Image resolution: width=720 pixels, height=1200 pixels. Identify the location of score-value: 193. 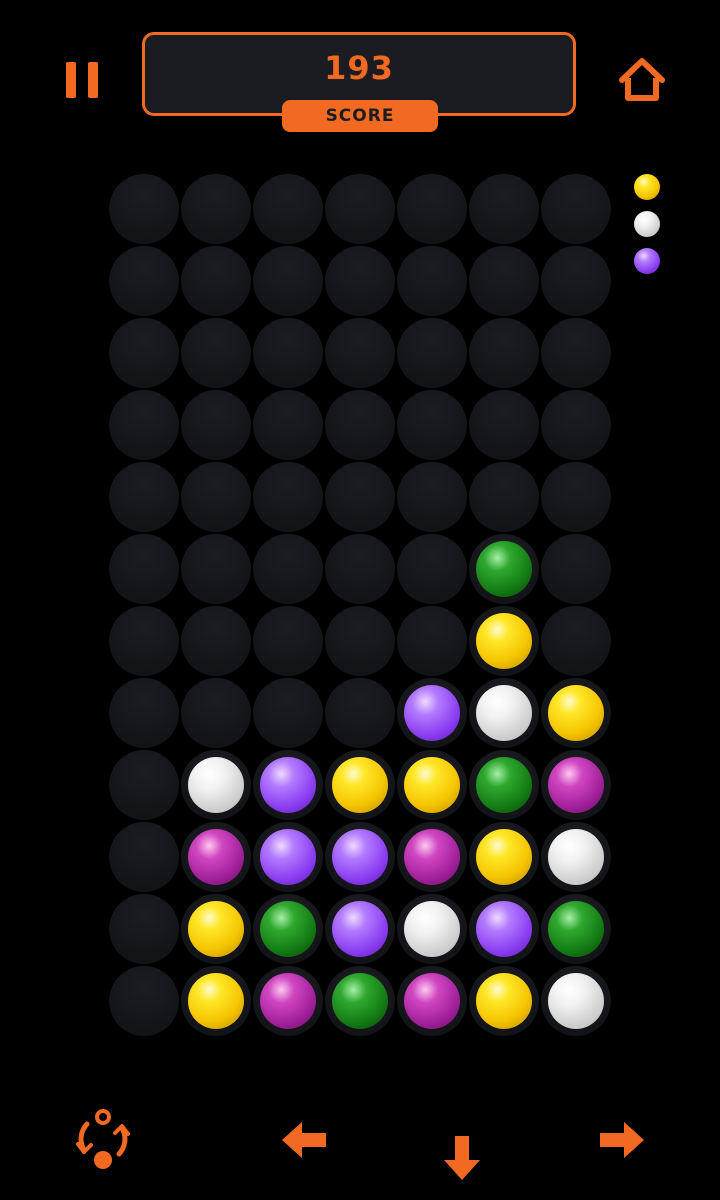
(359, 68).